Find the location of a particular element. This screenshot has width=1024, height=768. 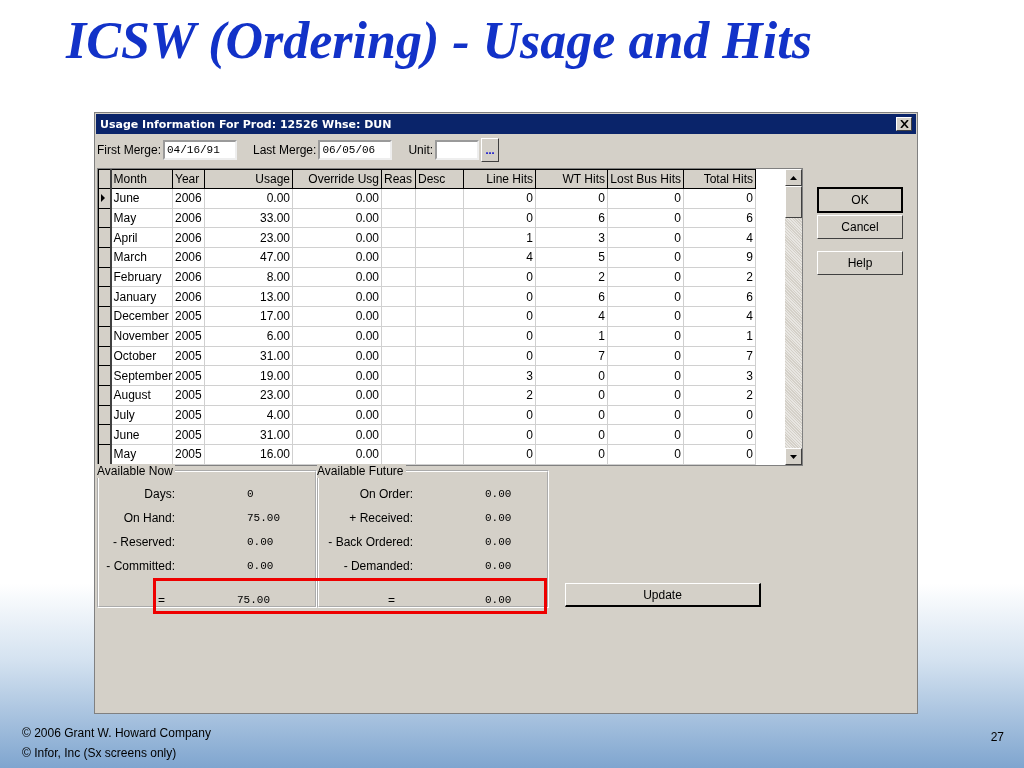

down-arrow-icon is located at coordinates (793, 456).